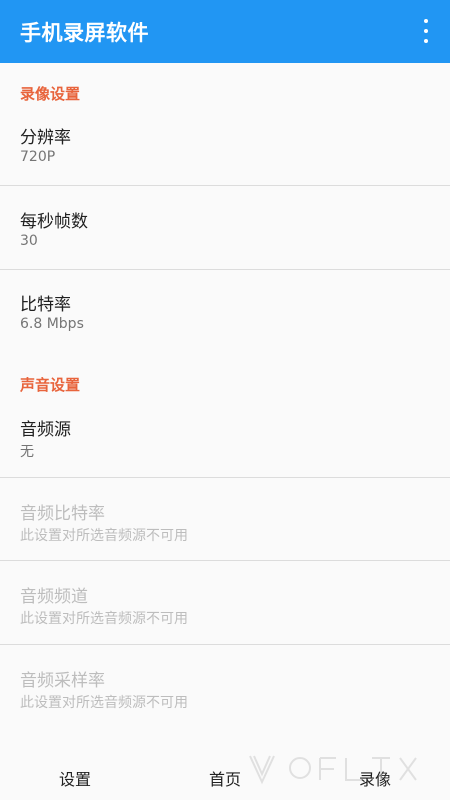  I want to click on pref-title: 音频比特率, so click(62, 514).